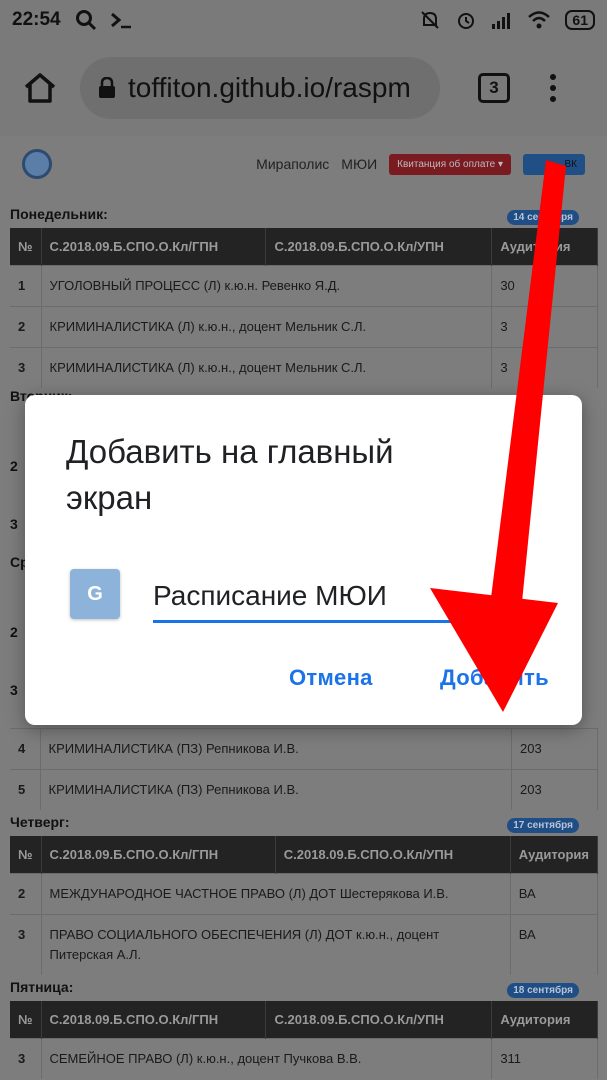  I want to click on address-bar: toffiton.github.io/raspm, so click(260, 88).